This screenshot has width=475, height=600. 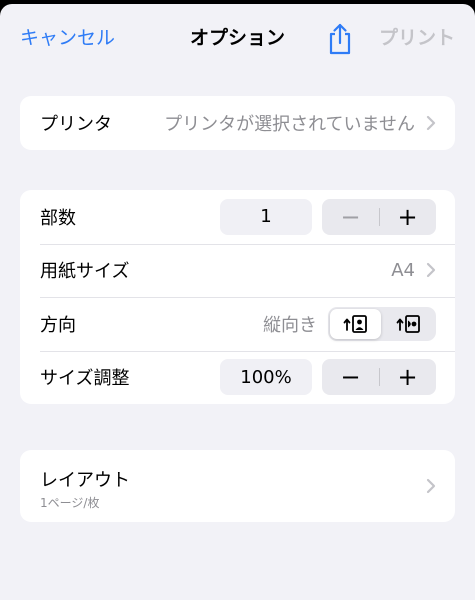 I want to click on orientation-segmented-control, so click(x=382, y=323).